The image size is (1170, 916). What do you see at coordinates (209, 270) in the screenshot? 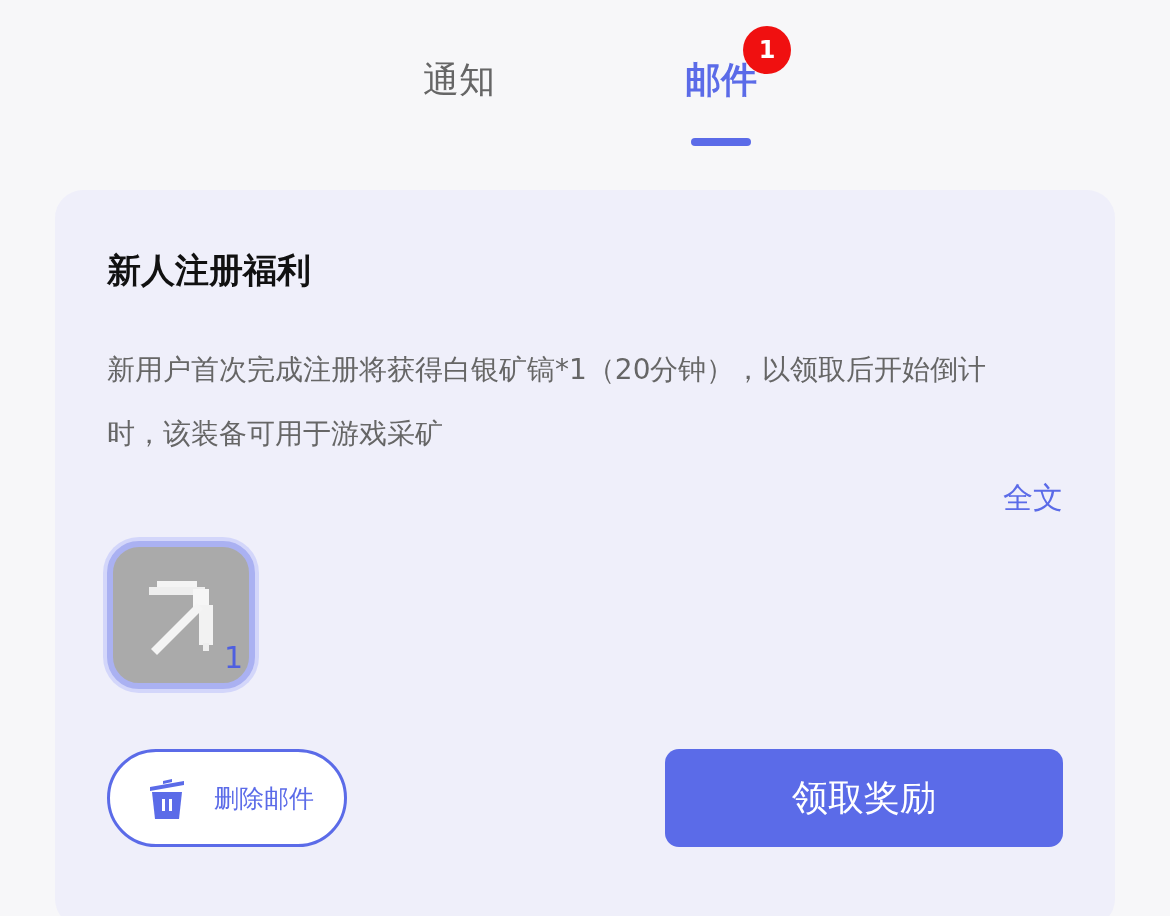
I see `mail-title: 新人注册福利` at bounding box center [209, 270].